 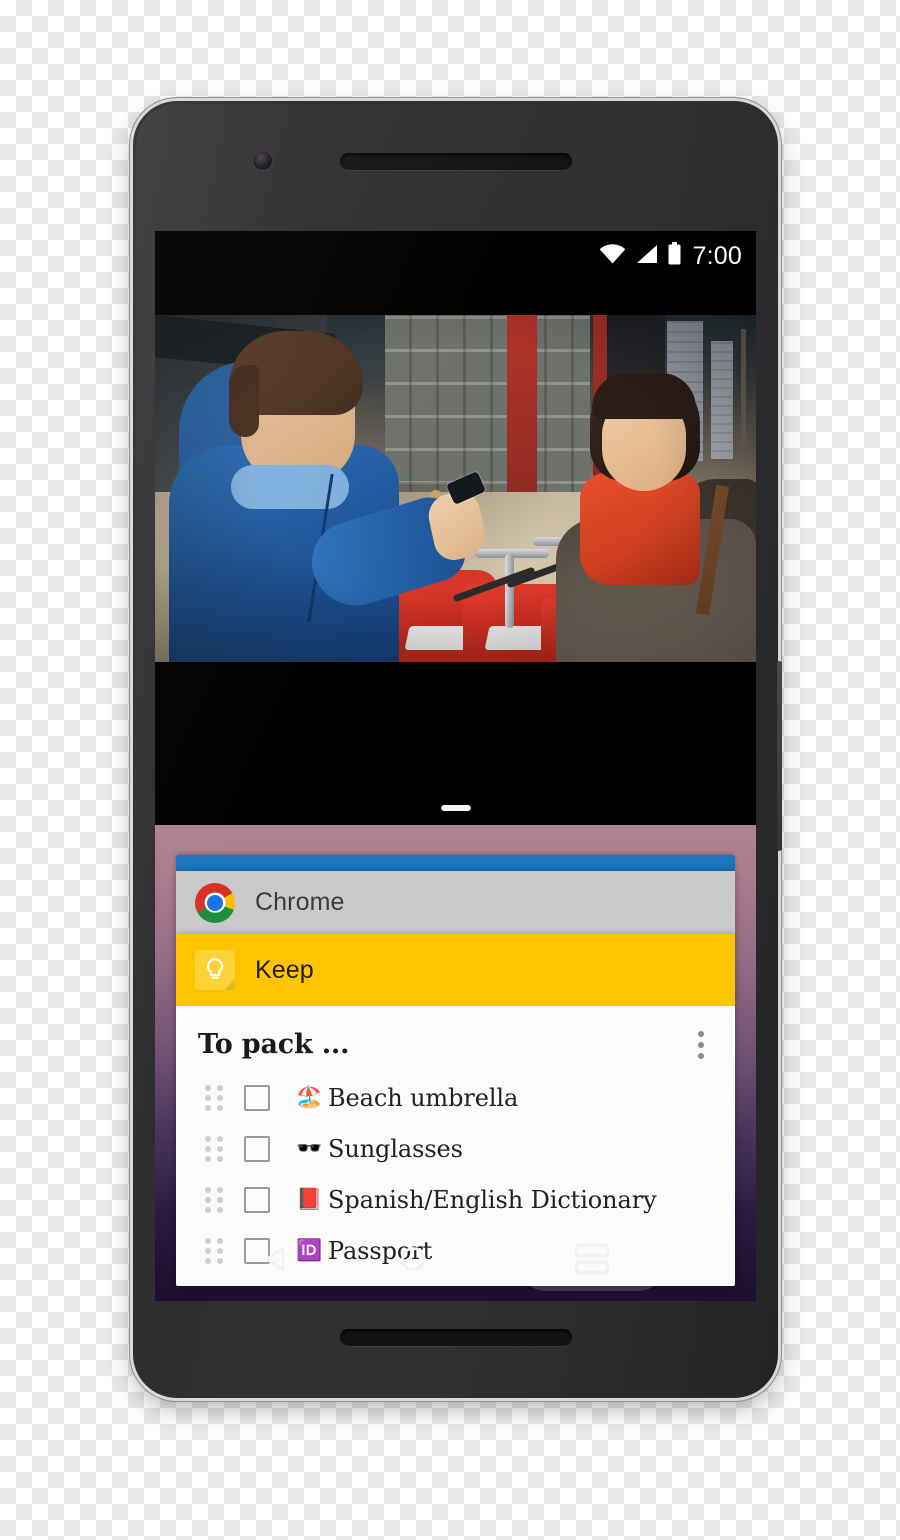 I want to click on back-button, so click(x=277, y=1259).